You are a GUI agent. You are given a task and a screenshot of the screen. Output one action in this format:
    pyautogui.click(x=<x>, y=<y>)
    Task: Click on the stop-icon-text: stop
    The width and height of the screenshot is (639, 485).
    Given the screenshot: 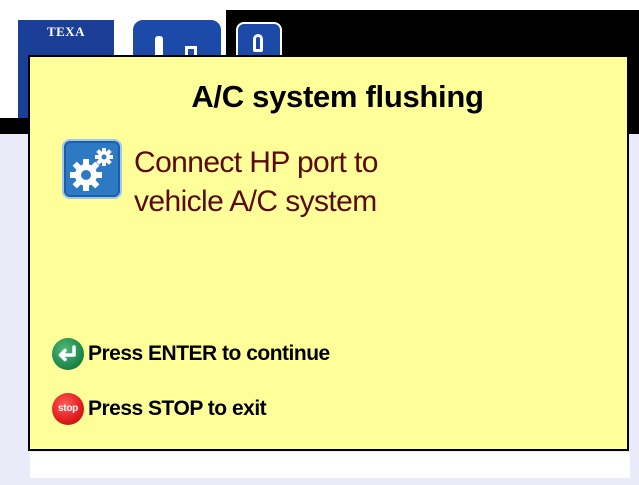 What is the action you would take?
    pyautogui.click(x=68, y=408)
    